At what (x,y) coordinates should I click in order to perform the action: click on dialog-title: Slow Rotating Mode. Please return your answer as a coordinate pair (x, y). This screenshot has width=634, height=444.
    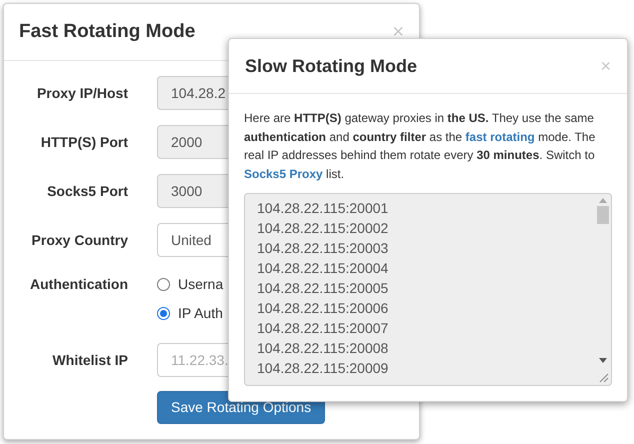
    Looking at the image, I should click on (331, 66).